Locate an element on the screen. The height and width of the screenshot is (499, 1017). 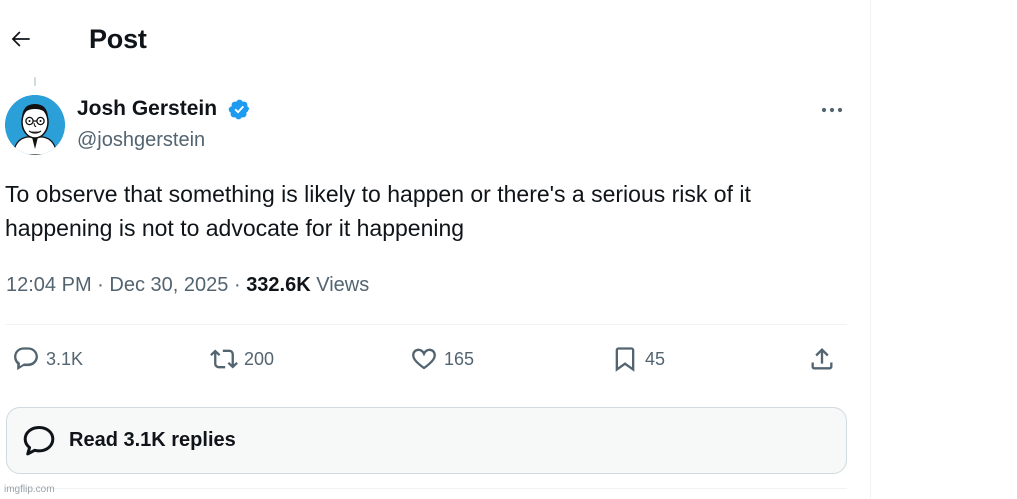
tweet-meta: 12:04 PM · Dec 30, 2025 · 332.6K Views is located at coordinates (187, 285).